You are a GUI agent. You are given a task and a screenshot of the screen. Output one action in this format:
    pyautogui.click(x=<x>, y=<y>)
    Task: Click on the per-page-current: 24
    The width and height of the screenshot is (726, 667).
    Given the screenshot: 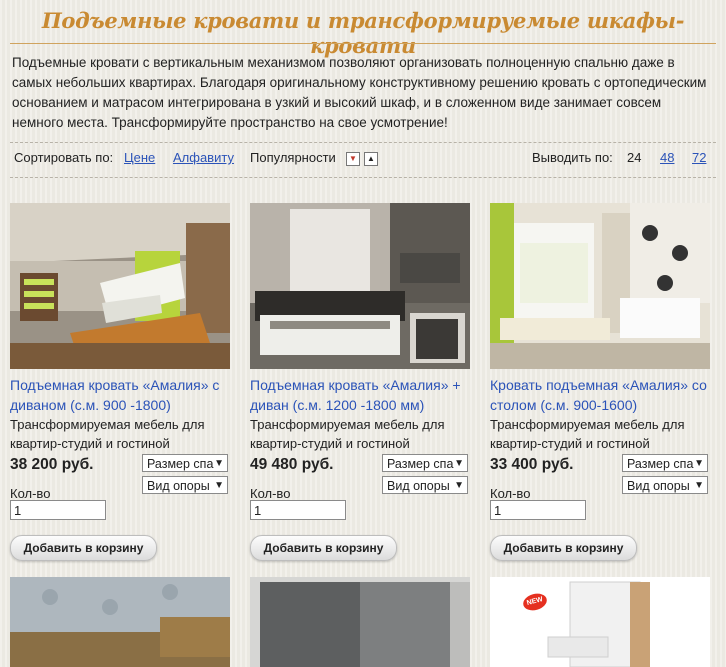 What is the action you would take?
    pyautogui.click(x=634, y=157)
    